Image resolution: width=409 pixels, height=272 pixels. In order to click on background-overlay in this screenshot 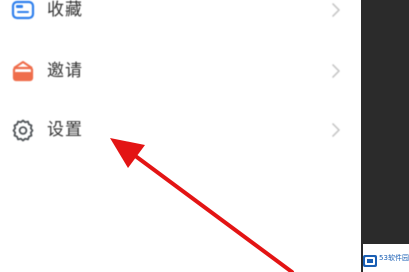, I will do `click(385, 136)`.